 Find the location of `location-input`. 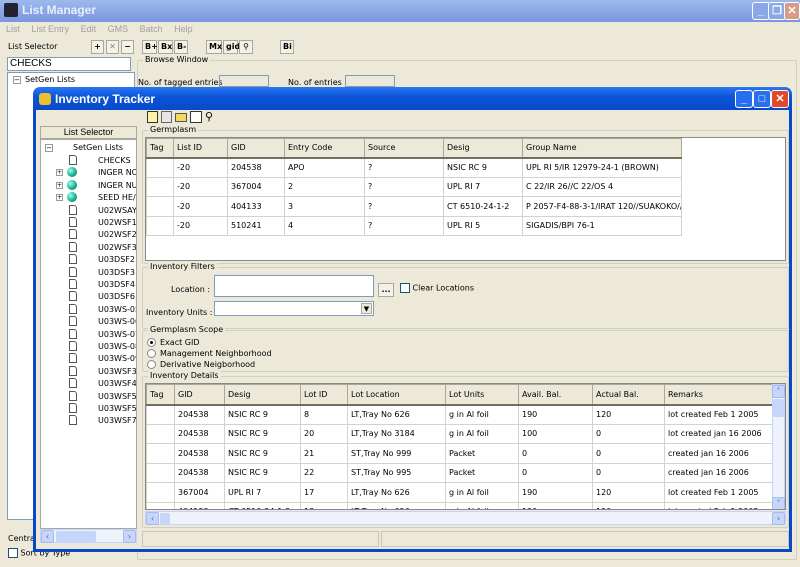

location-input is located at coordinates (294, 286).